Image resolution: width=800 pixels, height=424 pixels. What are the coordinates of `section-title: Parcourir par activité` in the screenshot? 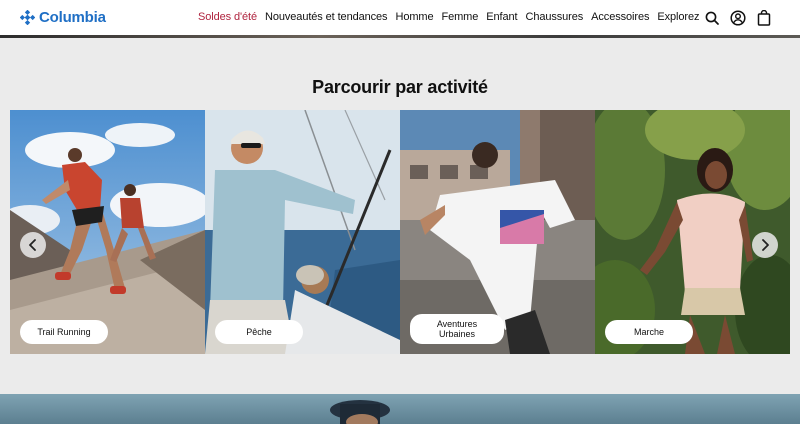 It's located at (400, 87).